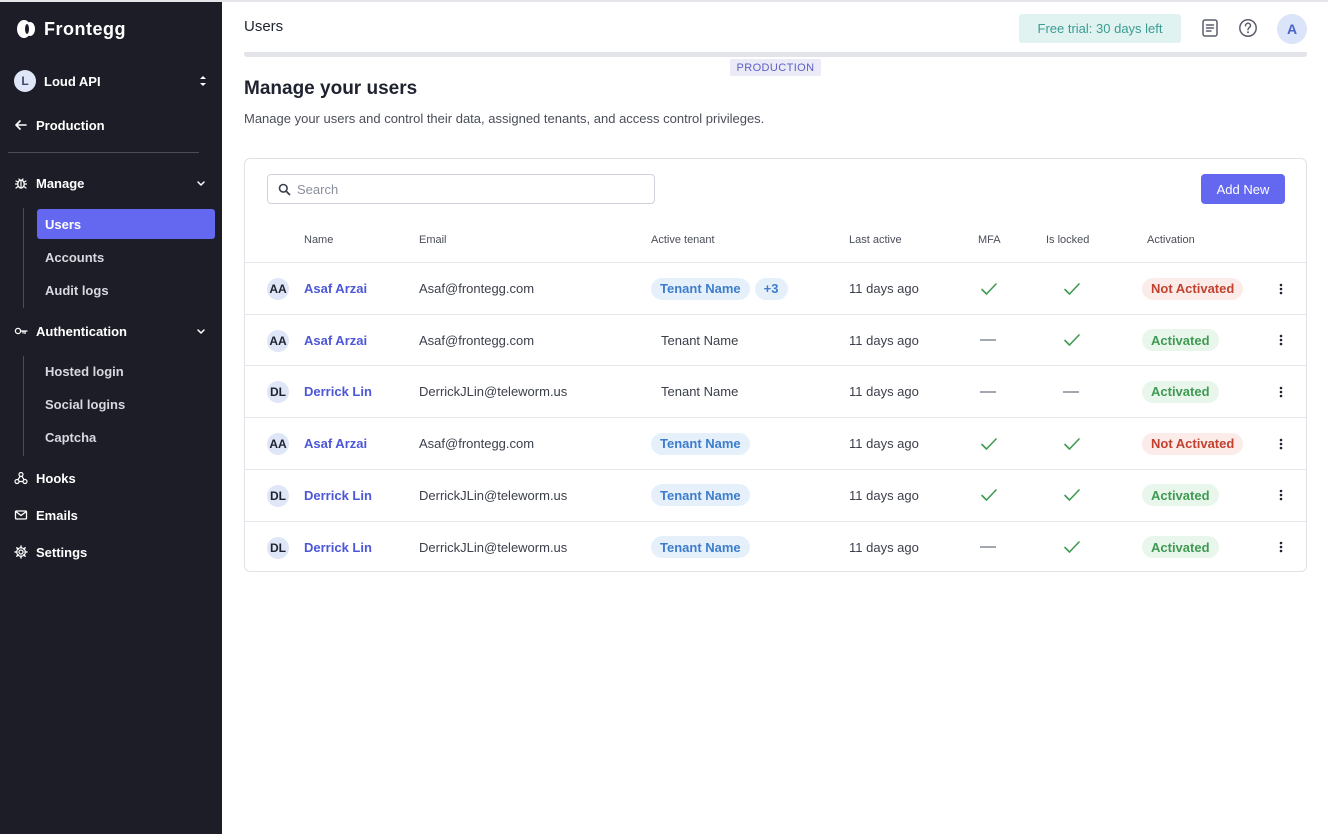 The height and width of the screenshot is (834, 1328). I want to click on sidebar-item-social-logins: Social logins, so click(126, 404).